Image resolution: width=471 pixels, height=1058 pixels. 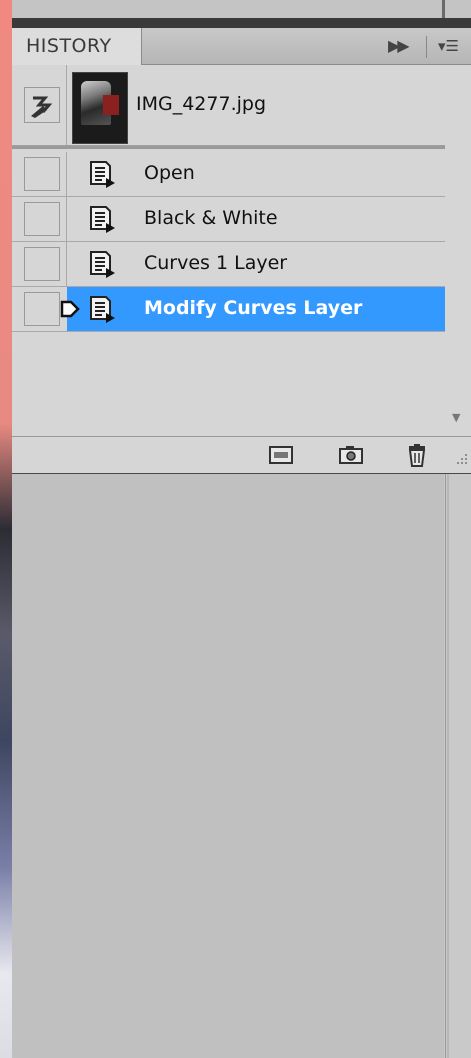 I want to click on snapshot-separator, so click(x=228, y=147).